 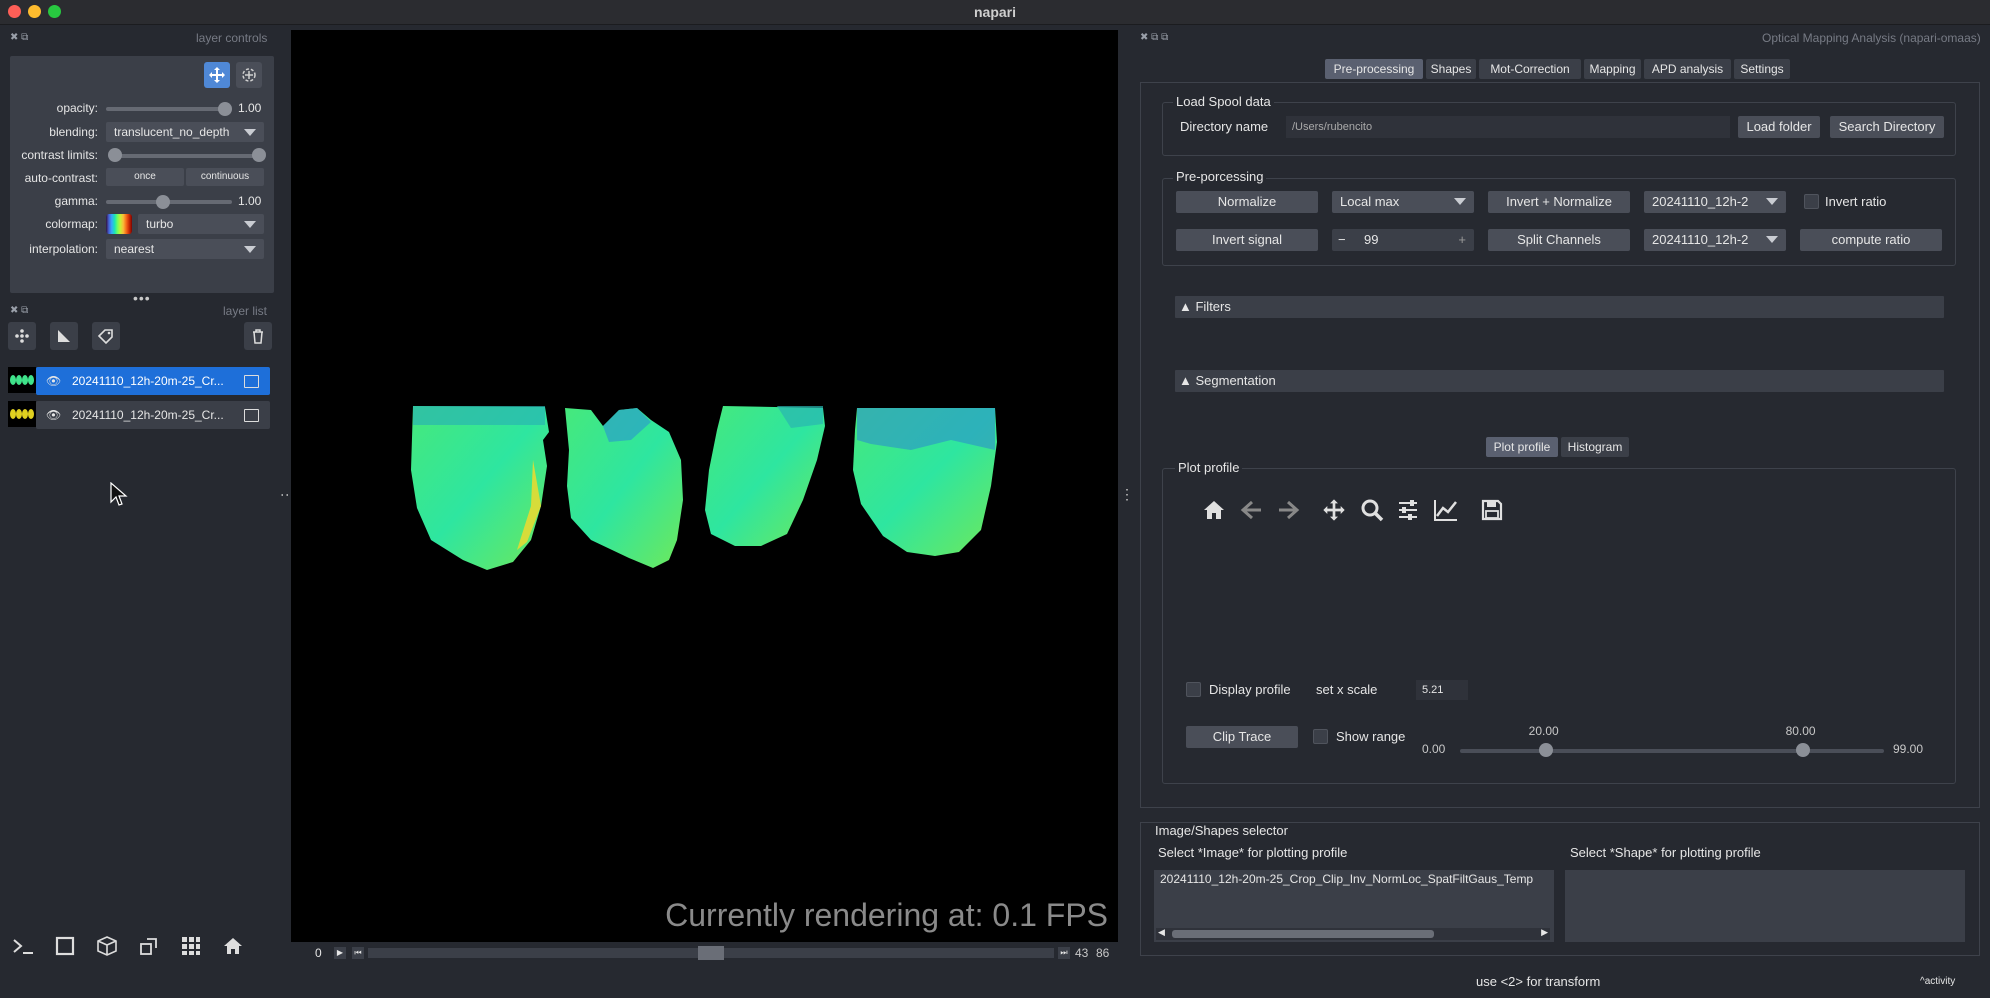 I want to click on right-dock-splitter: ⋮, so click(x=1127, y=494).